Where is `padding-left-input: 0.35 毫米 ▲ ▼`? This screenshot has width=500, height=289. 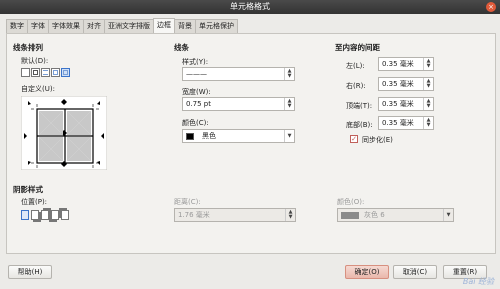 padding-left-input: 0.35 毫米 ▲ ▼ is located at coordinates (406, 64).